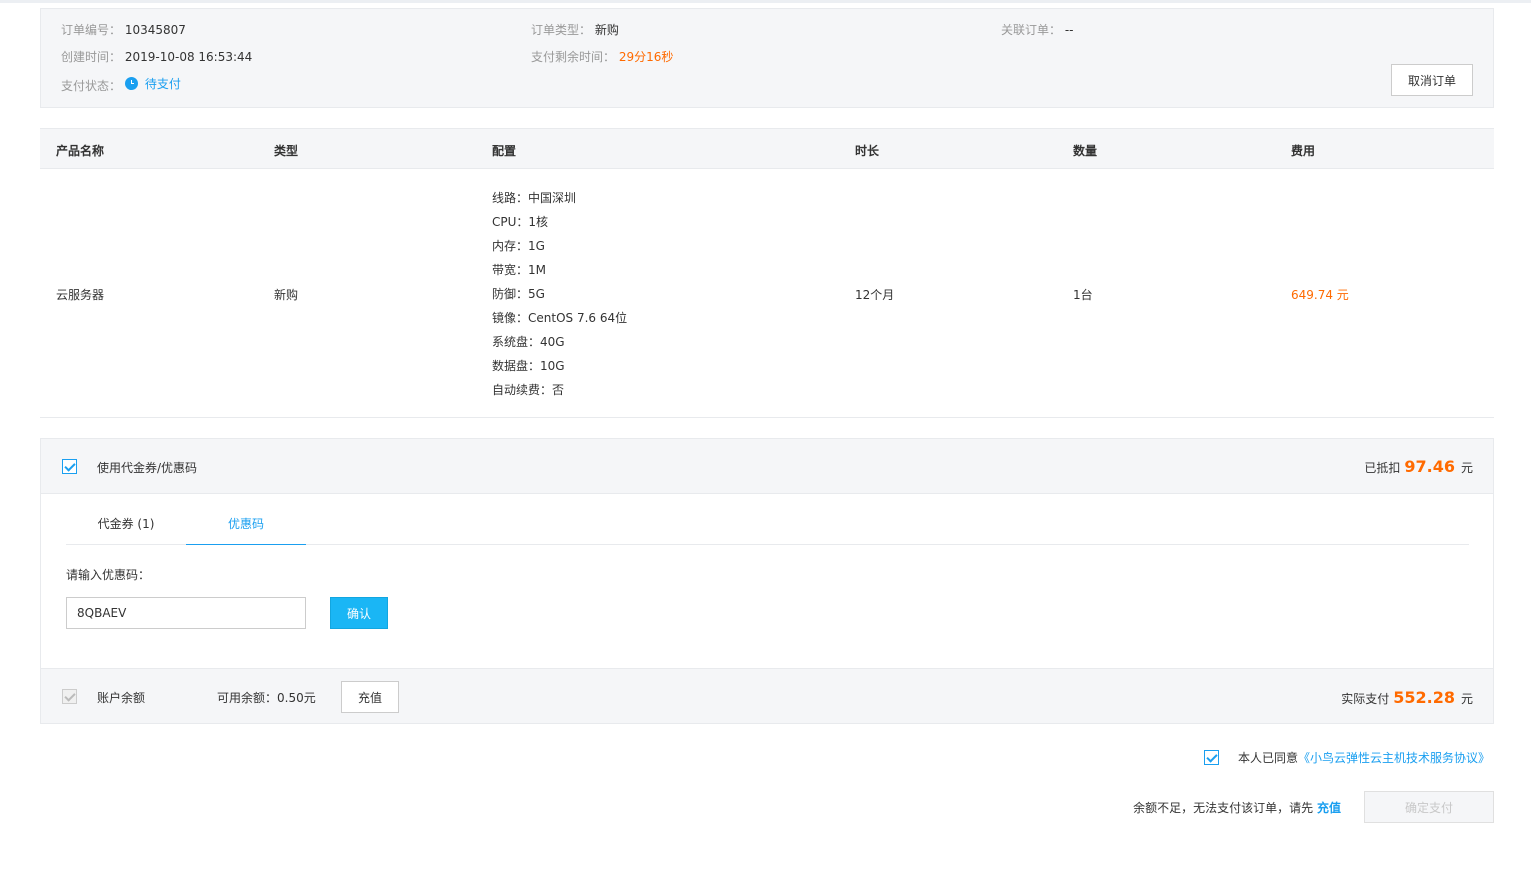 The height and width of the screenshot is (874, 1531). I want to click on clock-icon, so click(131, 83).